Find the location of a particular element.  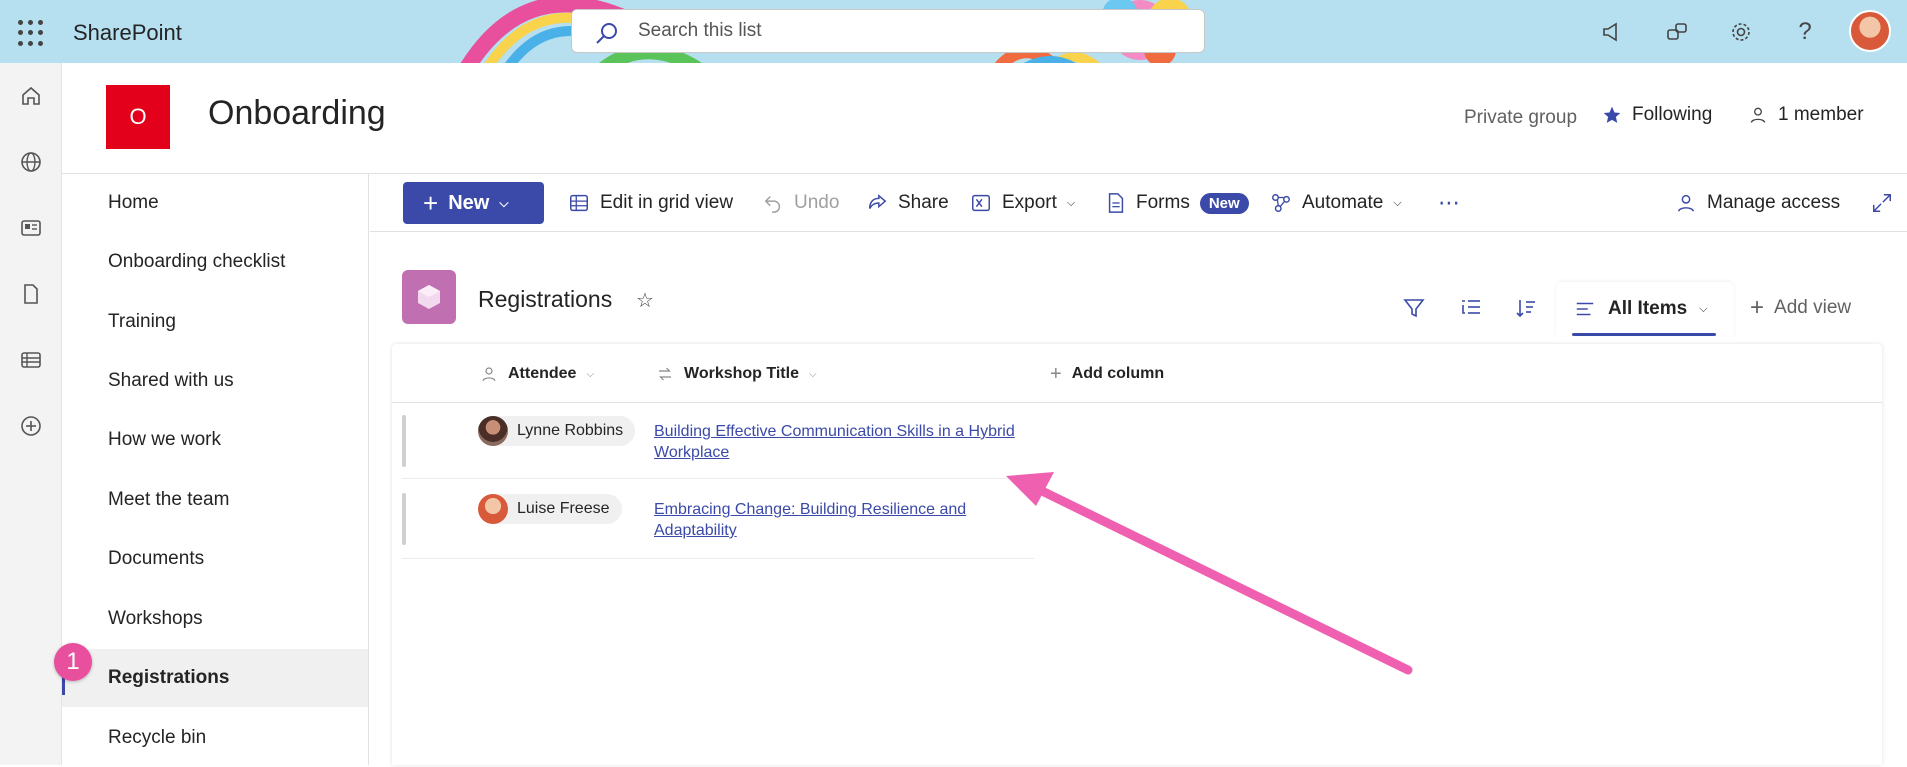

create-icon is located at coordinates (31, 426).